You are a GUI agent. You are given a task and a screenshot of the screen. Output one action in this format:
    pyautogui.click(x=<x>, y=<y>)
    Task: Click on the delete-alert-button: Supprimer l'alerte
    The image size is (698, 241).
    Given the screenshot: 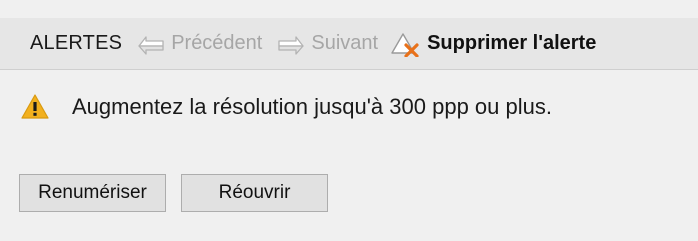 What is the action you would take?
    pyautogui.click(x=493, y=44)
    